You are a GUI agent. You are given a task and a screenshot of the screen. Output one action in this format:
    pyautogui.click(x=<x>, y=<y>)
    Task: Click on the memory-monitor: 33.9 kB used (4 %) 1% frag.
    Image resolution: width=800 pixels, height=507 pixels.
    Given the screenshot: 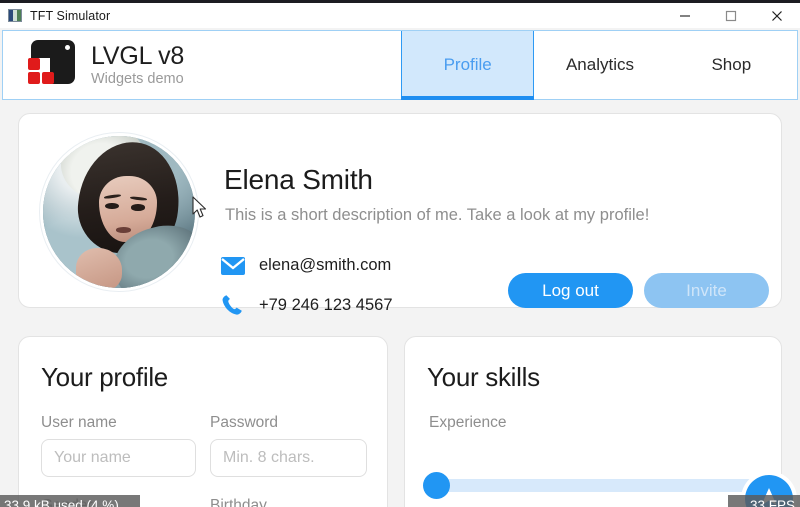 What is the action you would take?
    pyautogui.click(x=70, y=501)
    